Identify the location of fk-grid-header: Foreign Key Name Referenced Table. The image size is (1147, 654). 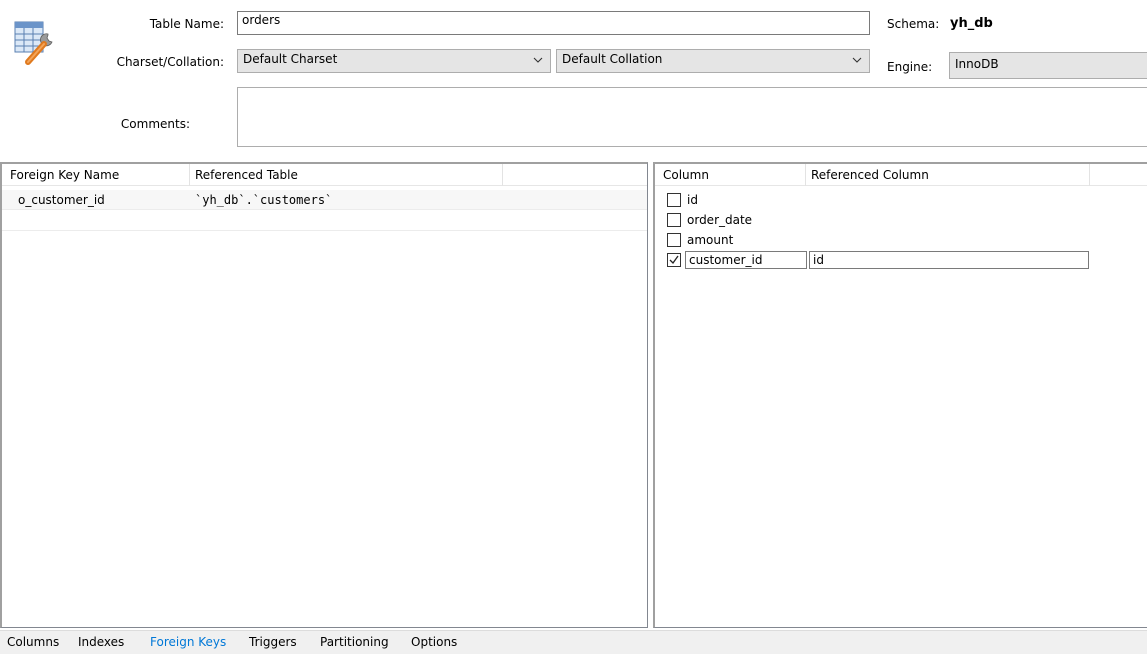
(324, 175).